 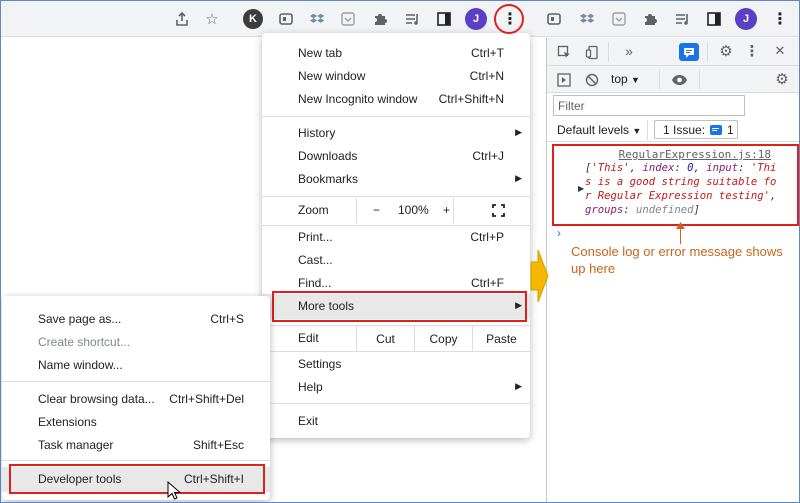 What do you see at coordinates (76, 445) in the screenshot?
I see `menu-label: Task manager` at bounding box center [76, 445].